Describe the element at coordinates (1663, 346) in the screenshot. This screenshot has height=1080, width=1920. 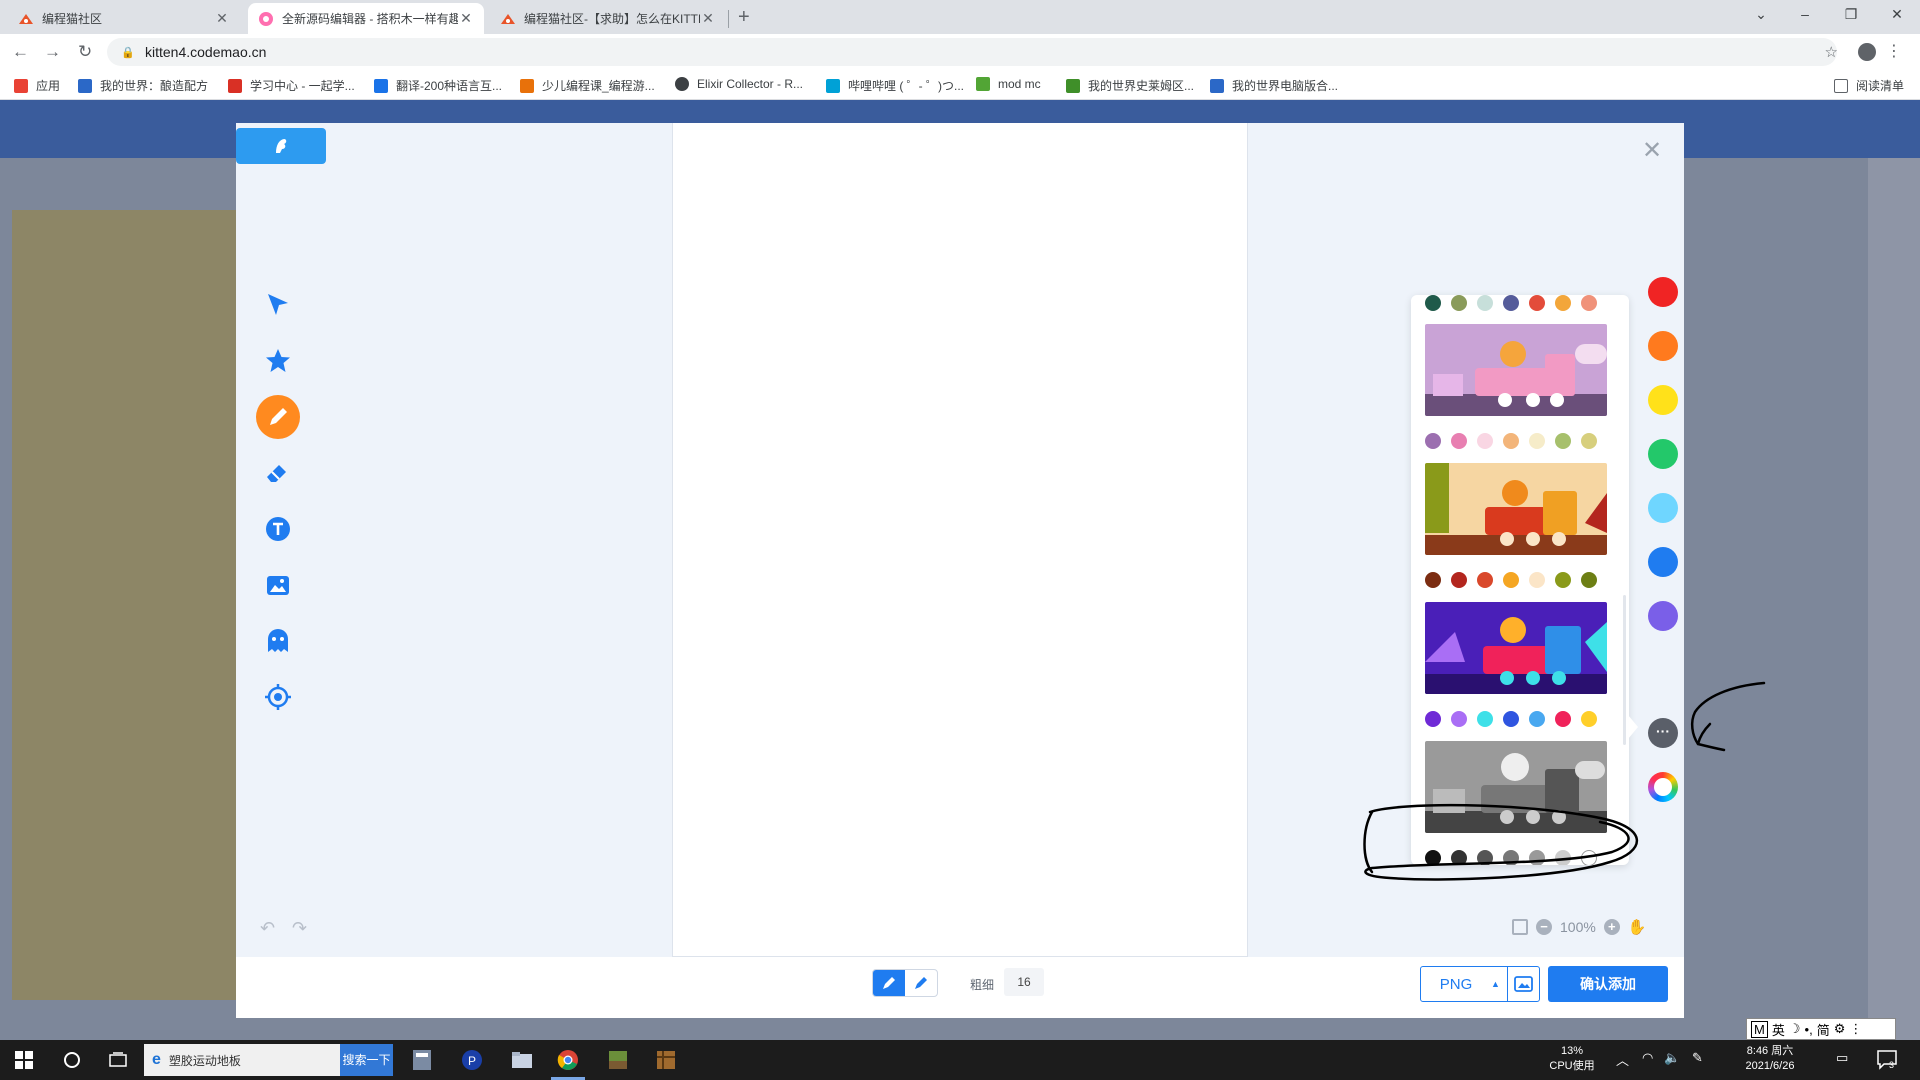
I see `color-orange-button` at that location.